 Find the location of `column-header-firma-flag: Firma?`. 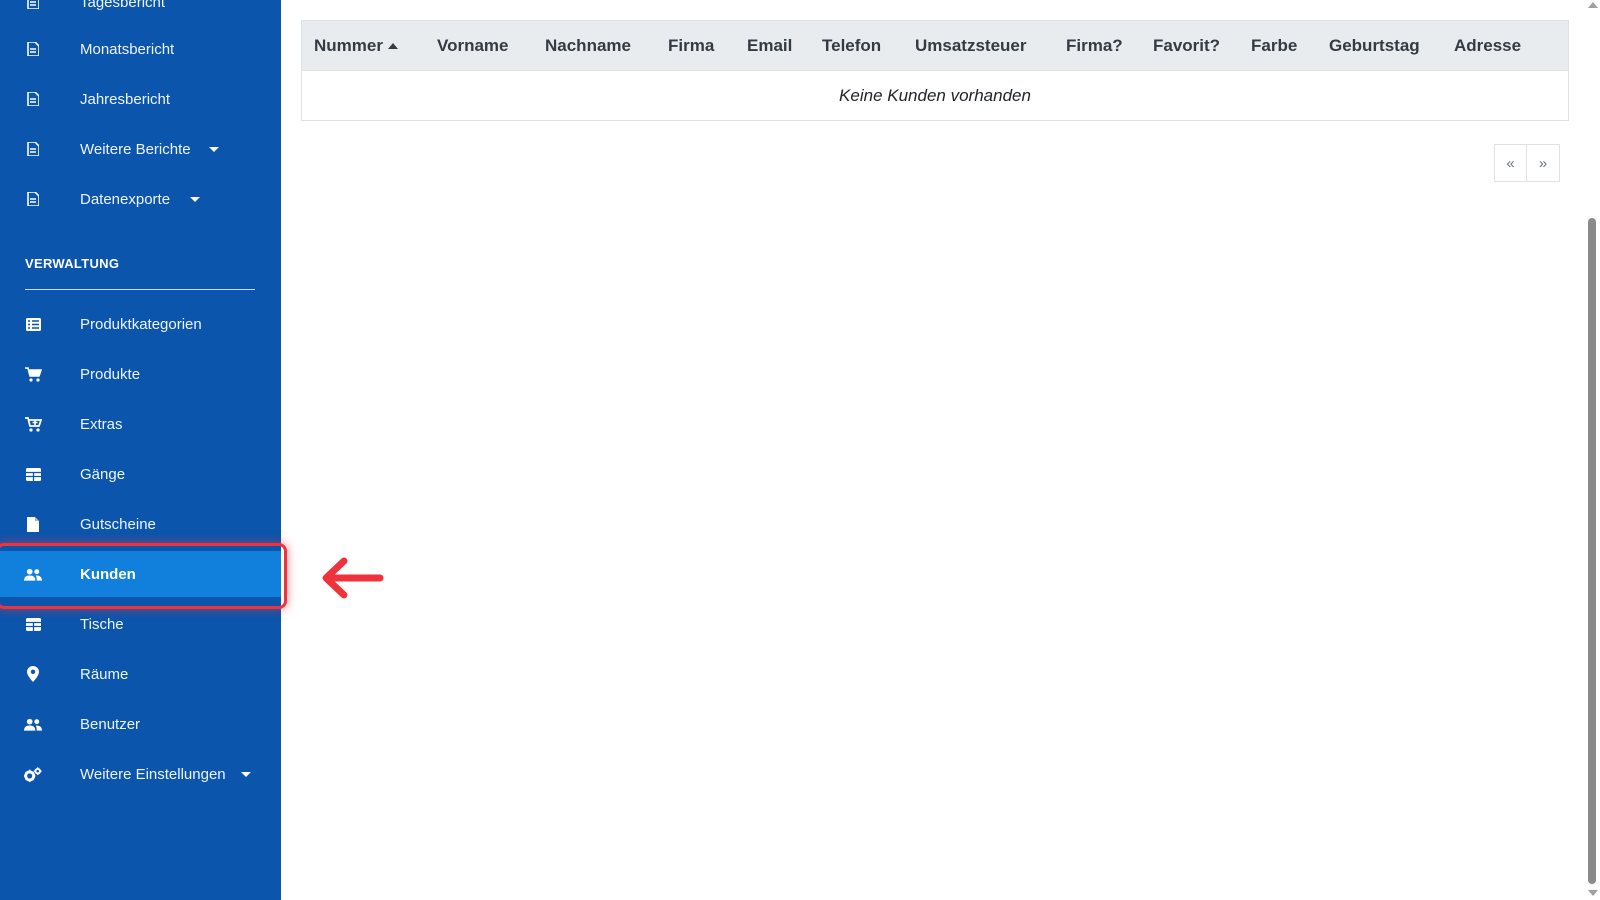

column-header-firma-flag: Firma? is located at coordinates (1094, 46).